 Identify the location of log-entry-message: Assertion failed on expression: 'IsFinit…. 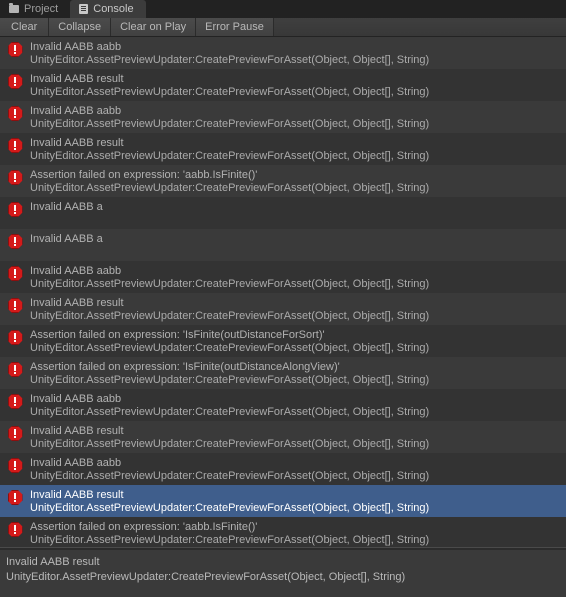
(185, 367).